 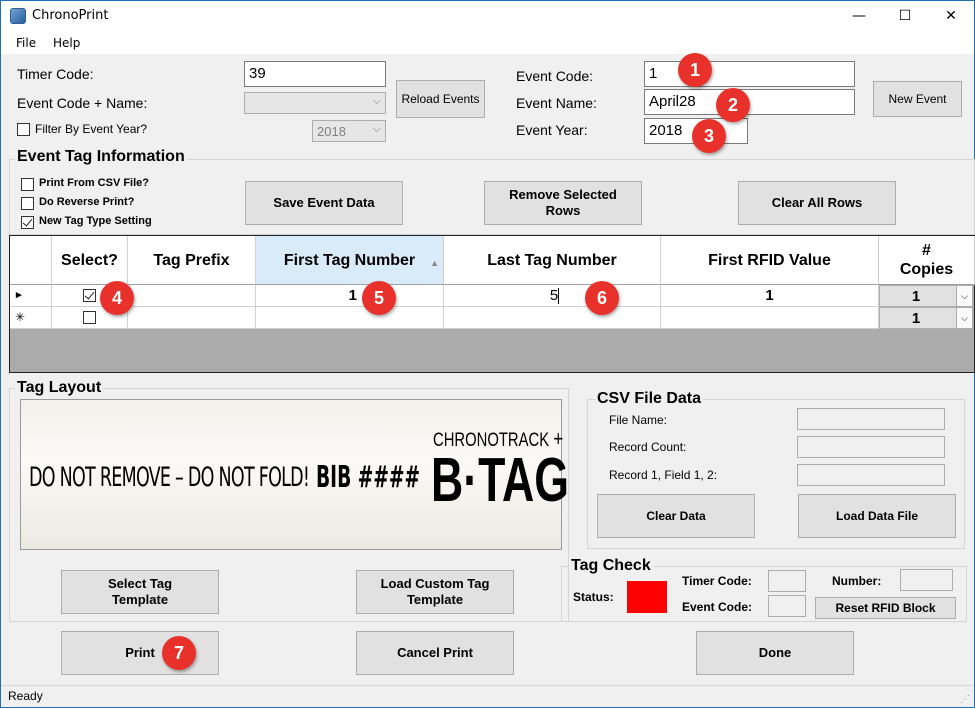 What do you see at coordinates (82, 103) in the screenshot?
I see `event-code-name-label: Event Code + Name:` at bounding box center [82, 103].